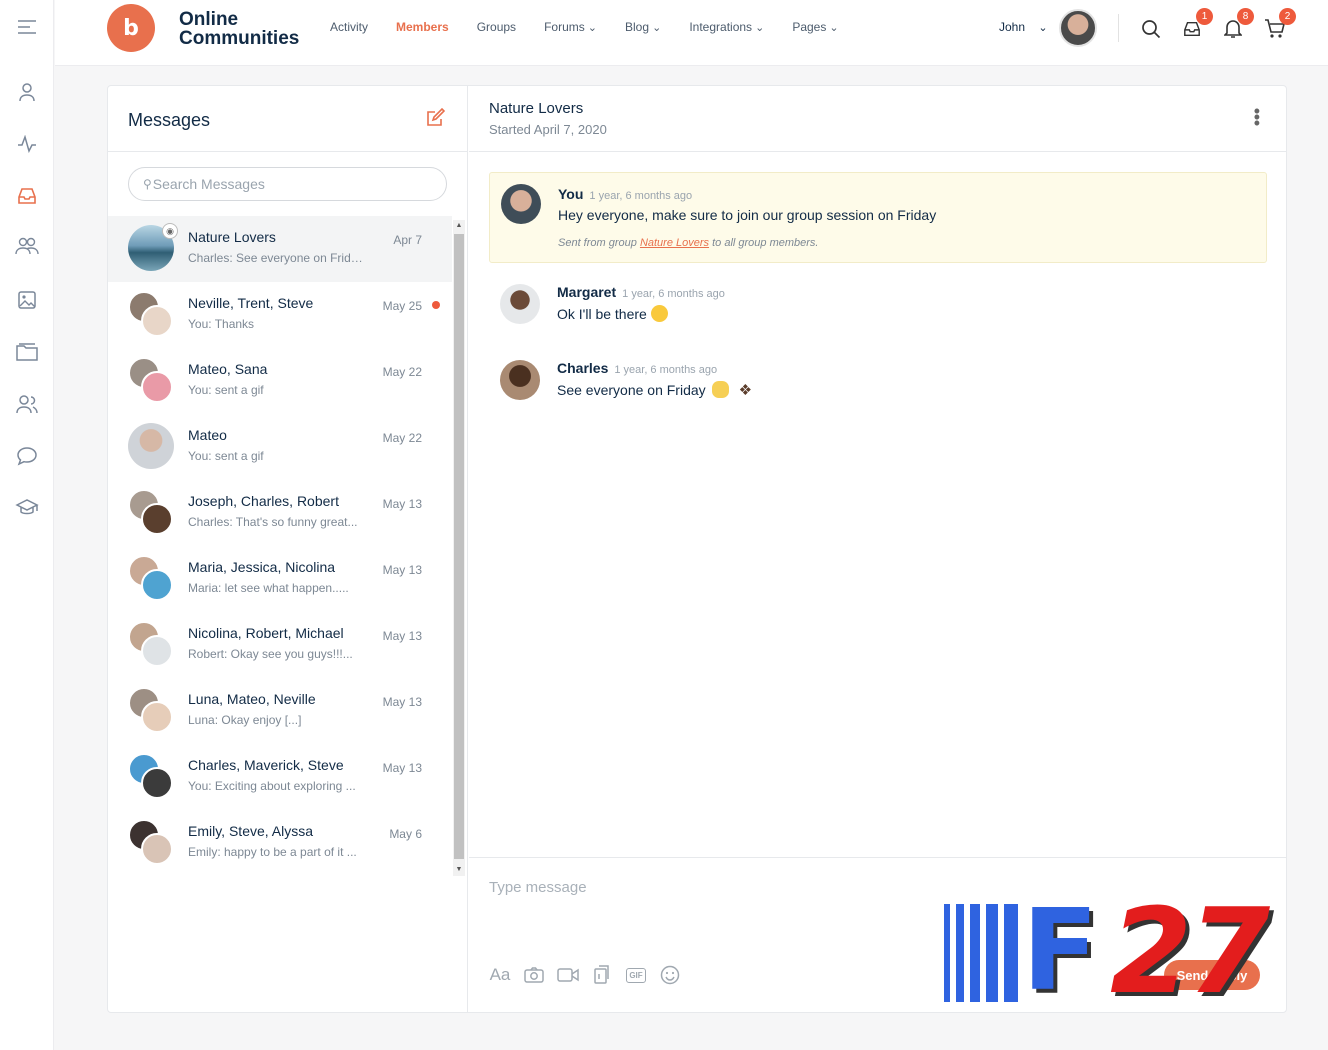 This screenshot has width=1328, height=1050. I want to click on profile-icon, so click(27, 92).